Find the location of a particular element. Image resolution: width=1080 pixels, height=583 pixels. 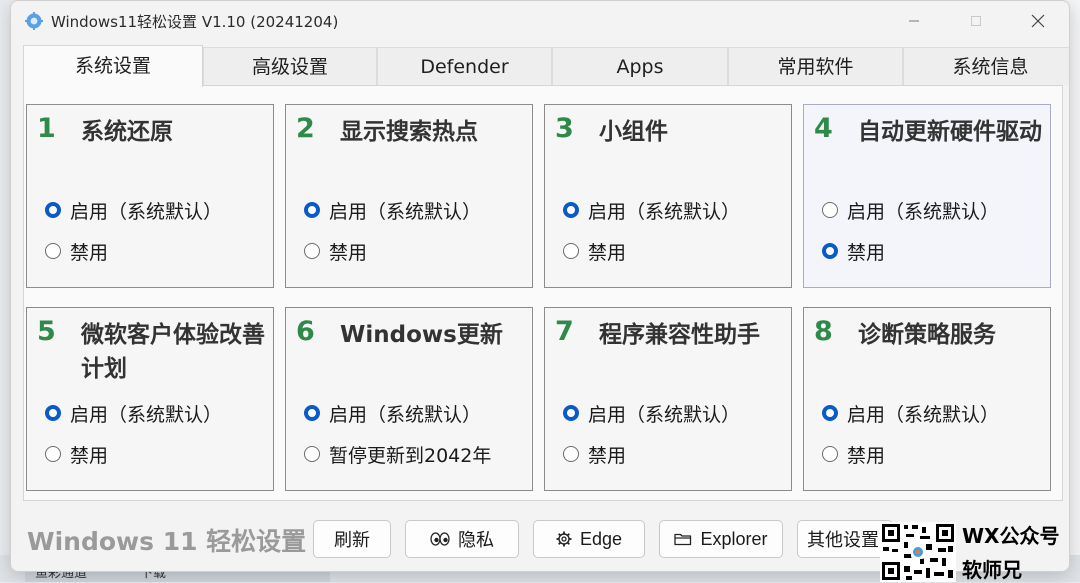

radio-label: 暂停更新到2042年 is located at coordinates (410, 455).